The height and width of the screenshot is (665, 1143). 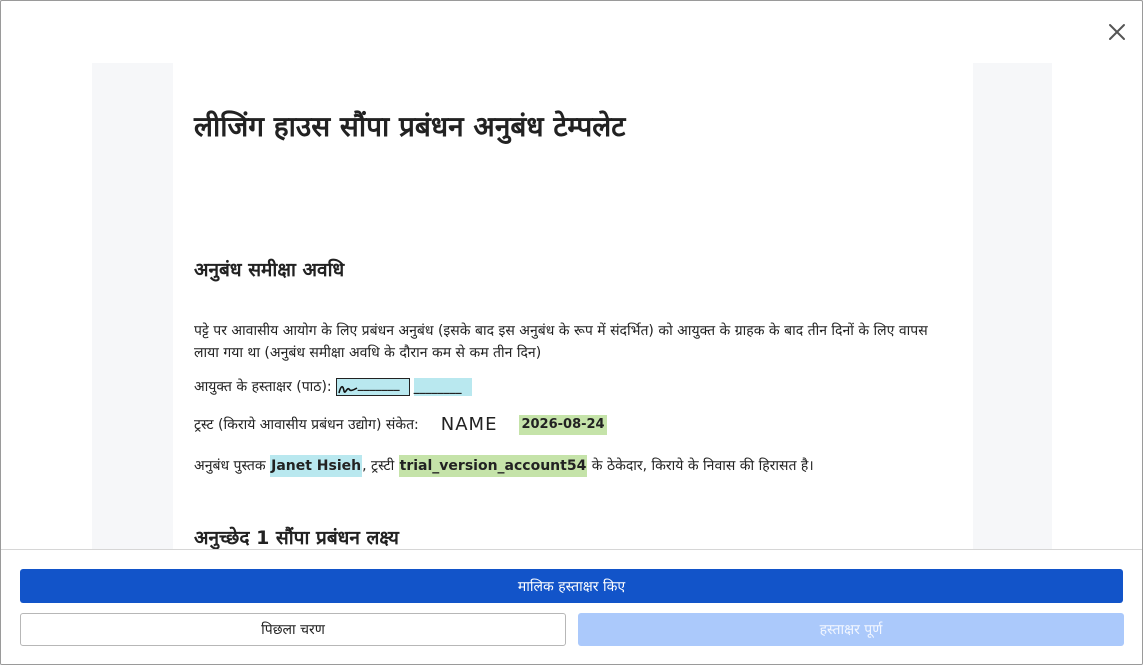 I want to click on section-heading-article-1: अनुच्छेद 1 सौंपा प्रबंधन लक्ष्य, so click(x=296, y=538).